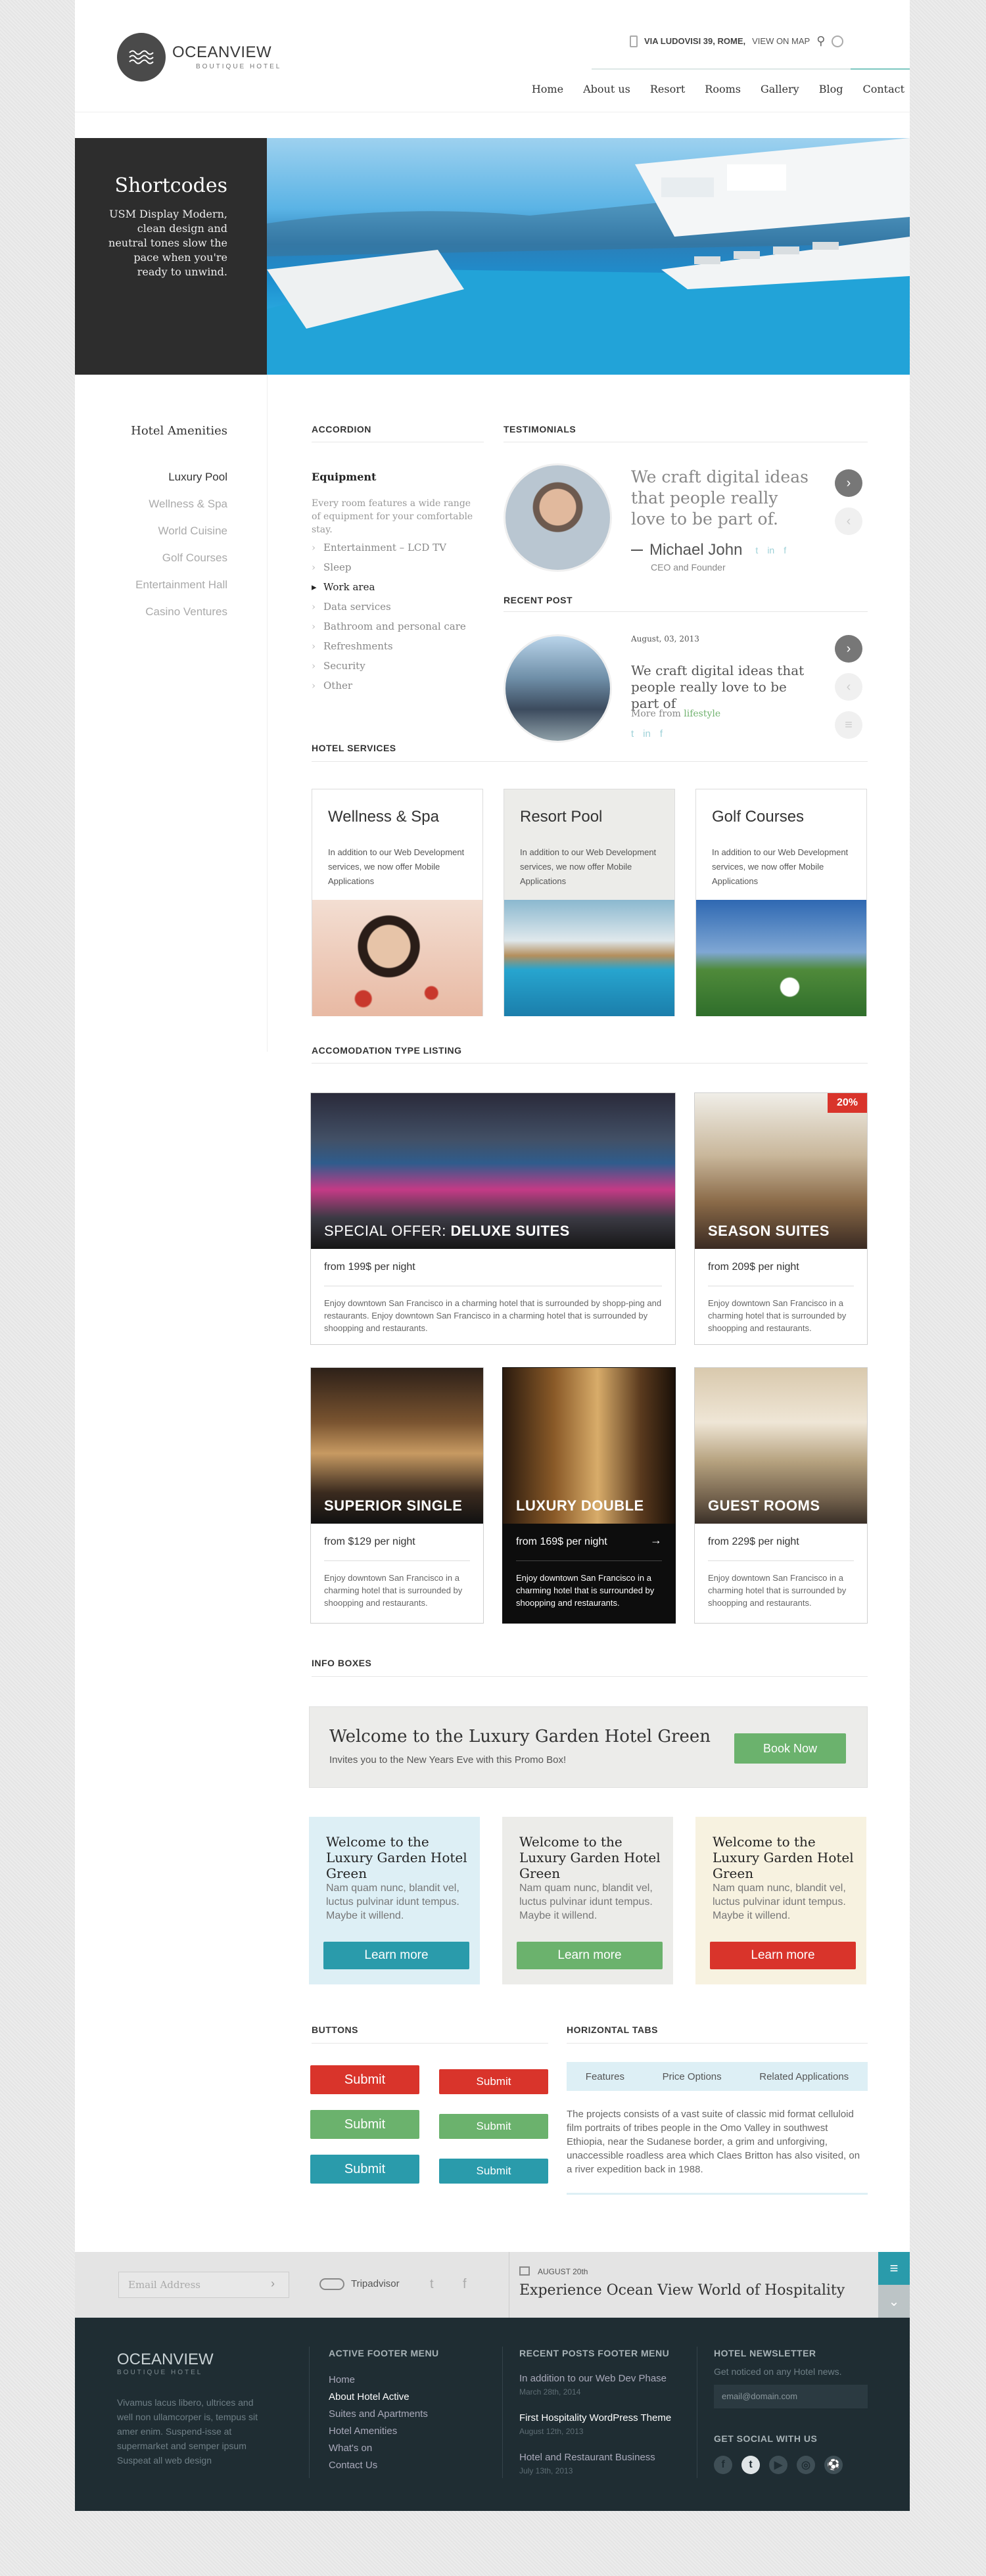 The width and height of the screenshot is (986, 2576). What do you see at coordinates (331, 2284) in the screenshot?
I see `tripadvisor-icon` at bounding box center [331, 2284].